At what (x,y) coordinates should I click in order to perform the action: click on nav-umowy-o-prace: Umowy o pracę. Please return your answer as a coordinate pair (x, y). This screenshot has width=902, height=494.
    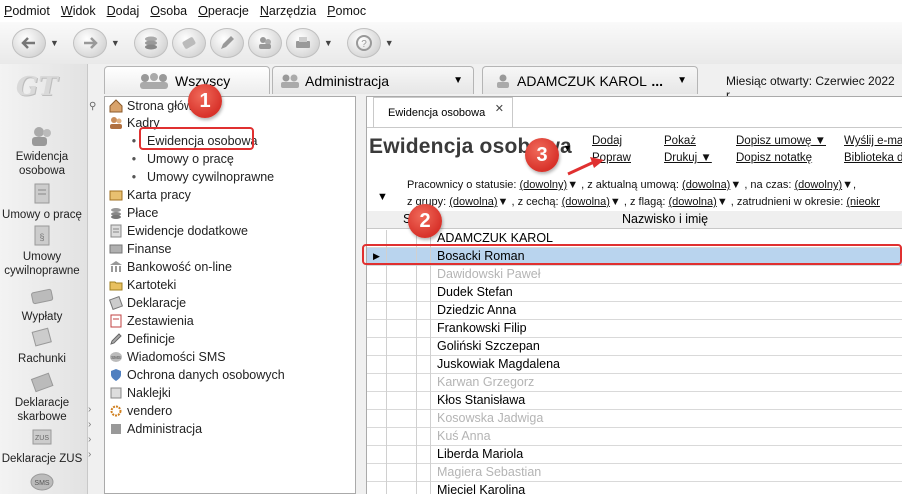
    Looking at the image, I should click on (42, 202).